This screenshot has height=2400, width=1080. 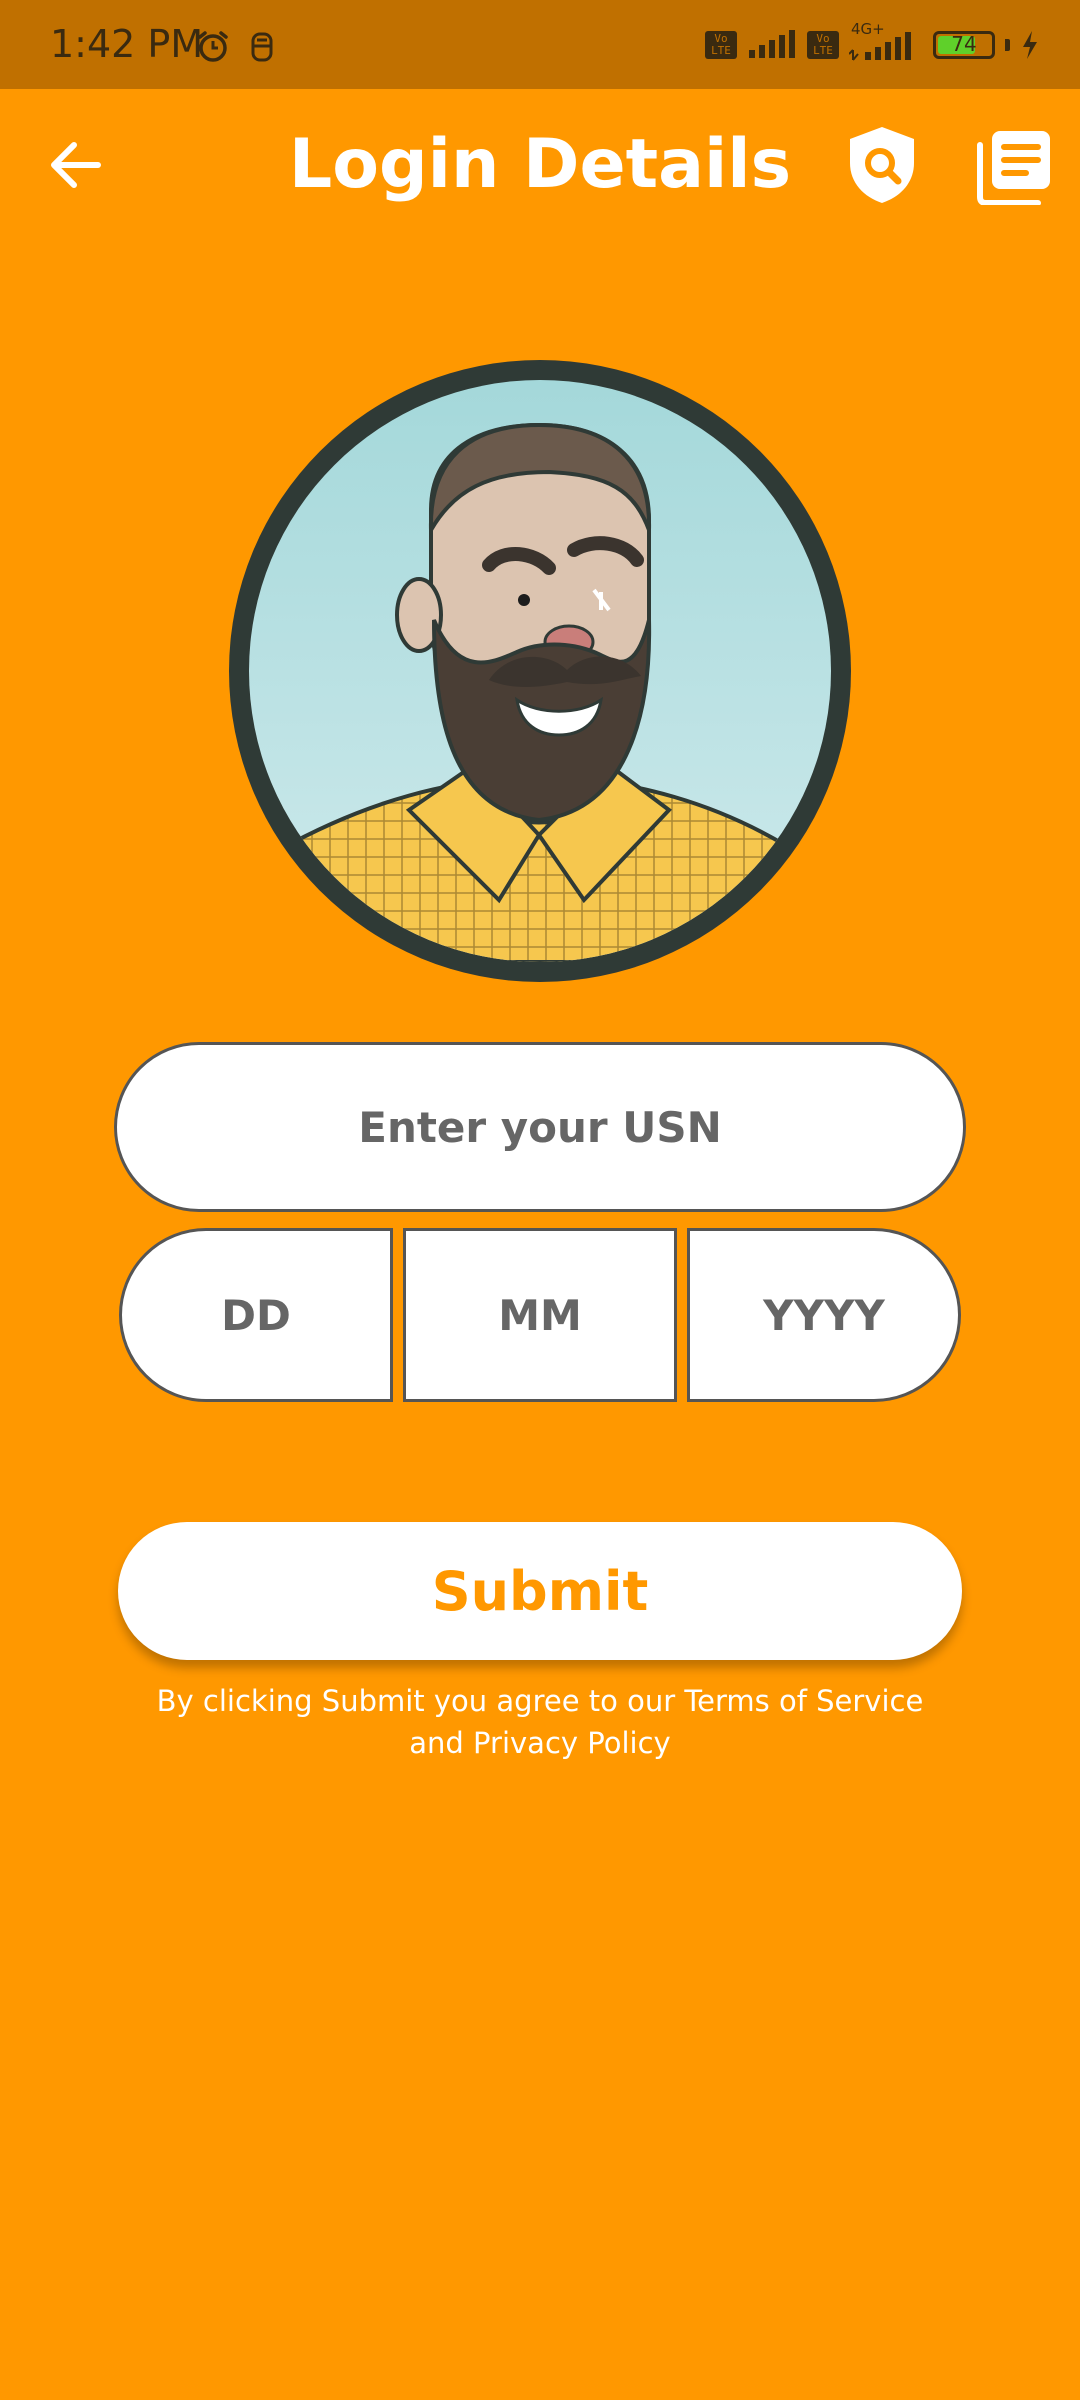 What do you see at coordinates (540, 1127) in the screenshot?
I see `usn-input` at bounding box center [540, 1127].